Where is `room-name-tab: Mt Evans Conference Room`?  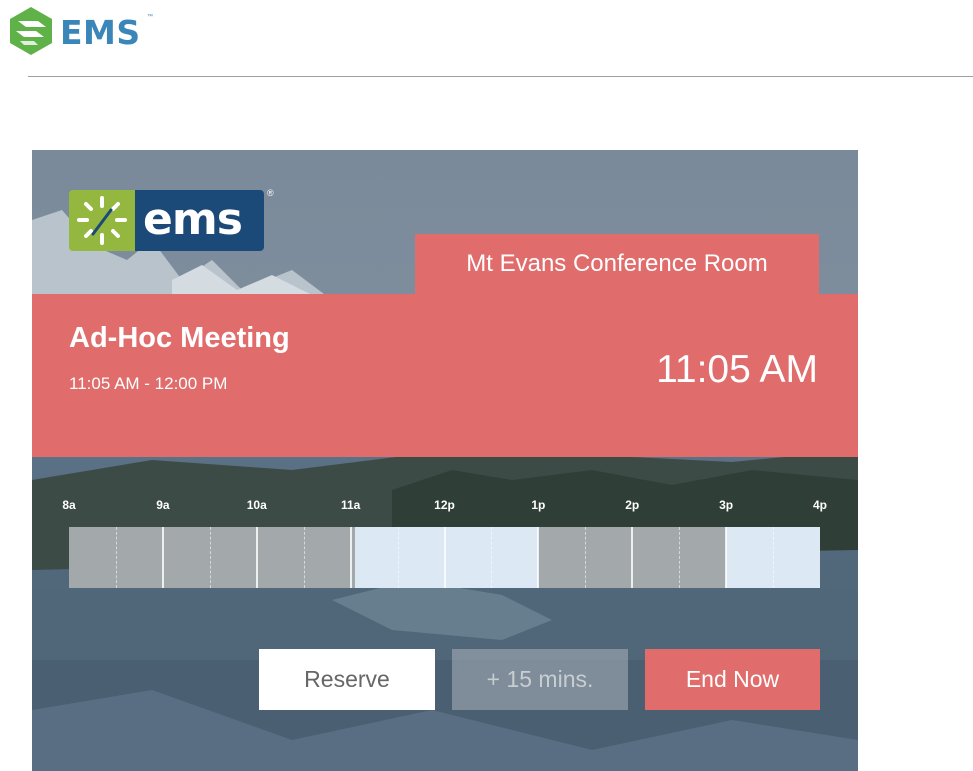 room-name-tab: Mt Evans Conference Room is located at coordinates (617, 264).